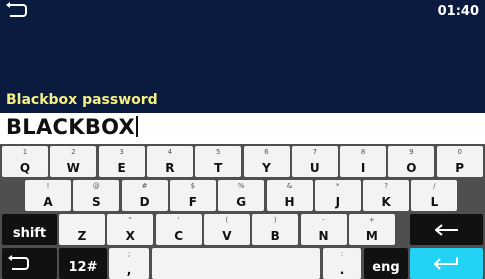 This screenshot has width=485, height=279. What do you see at coordinates (130, 236) in the screenshot?
I see `key-label: X` at bounding box center [130, 236].